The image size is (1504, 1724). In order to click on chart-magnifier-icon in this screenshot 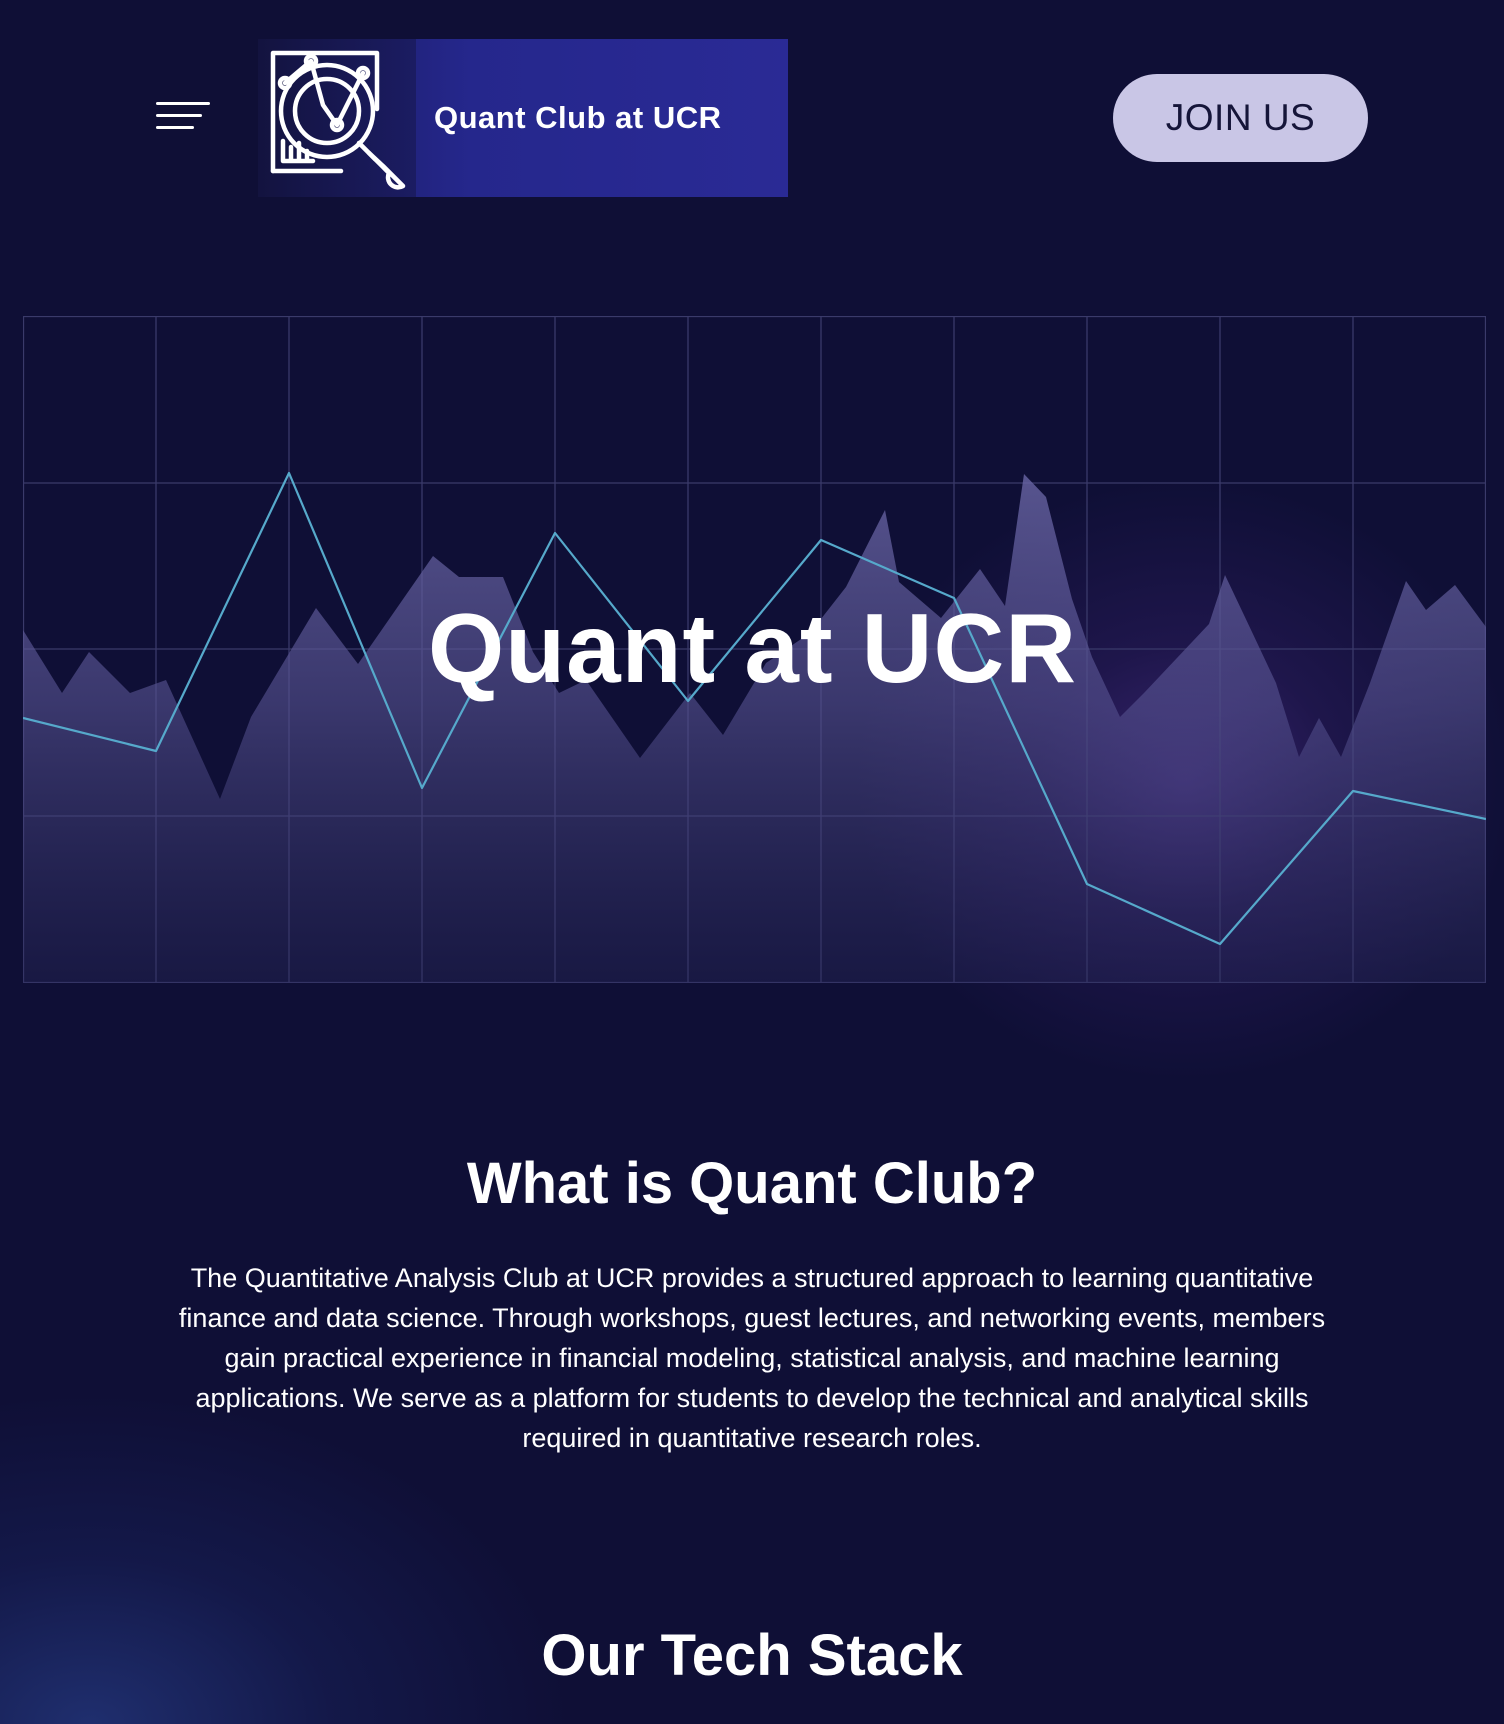, I will do `click(337, 118)`.